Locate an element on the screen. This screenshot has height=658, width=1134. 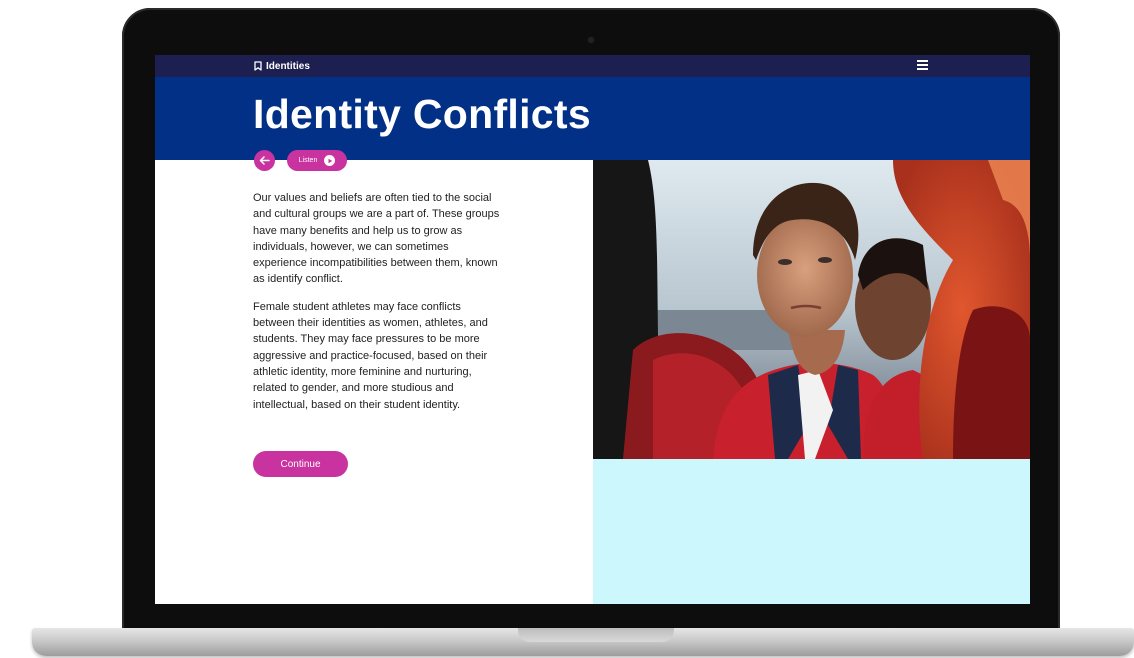
arrow-left-icon is located at coordinates (264, 161).